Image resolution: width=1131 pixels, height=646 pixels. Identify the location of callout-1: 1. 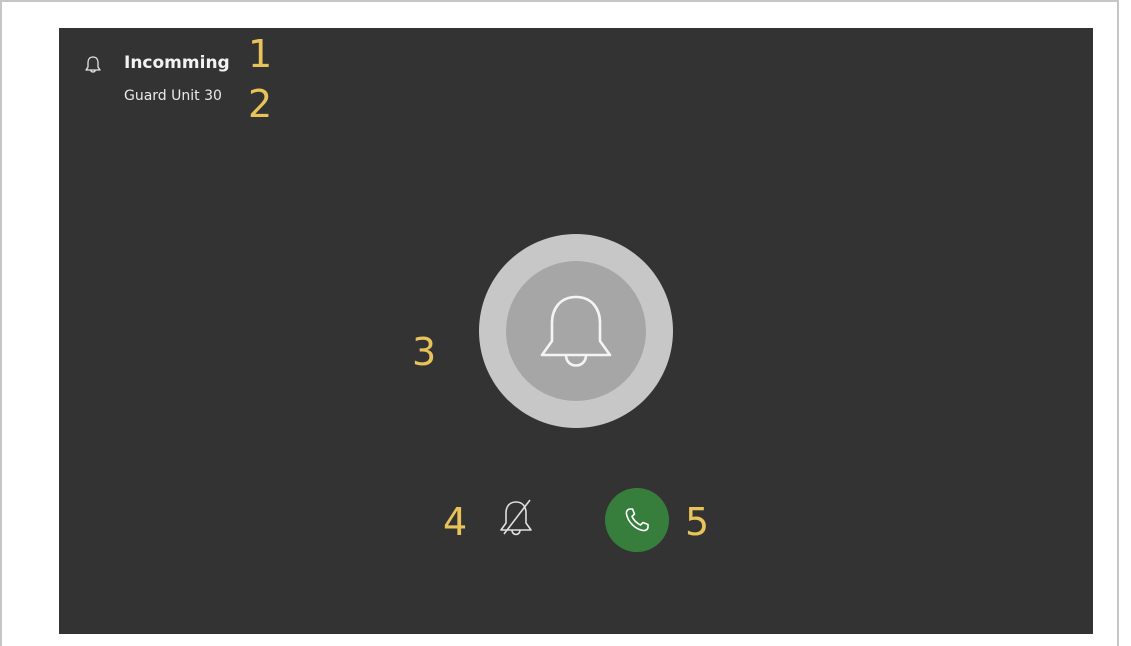
(260, 54).